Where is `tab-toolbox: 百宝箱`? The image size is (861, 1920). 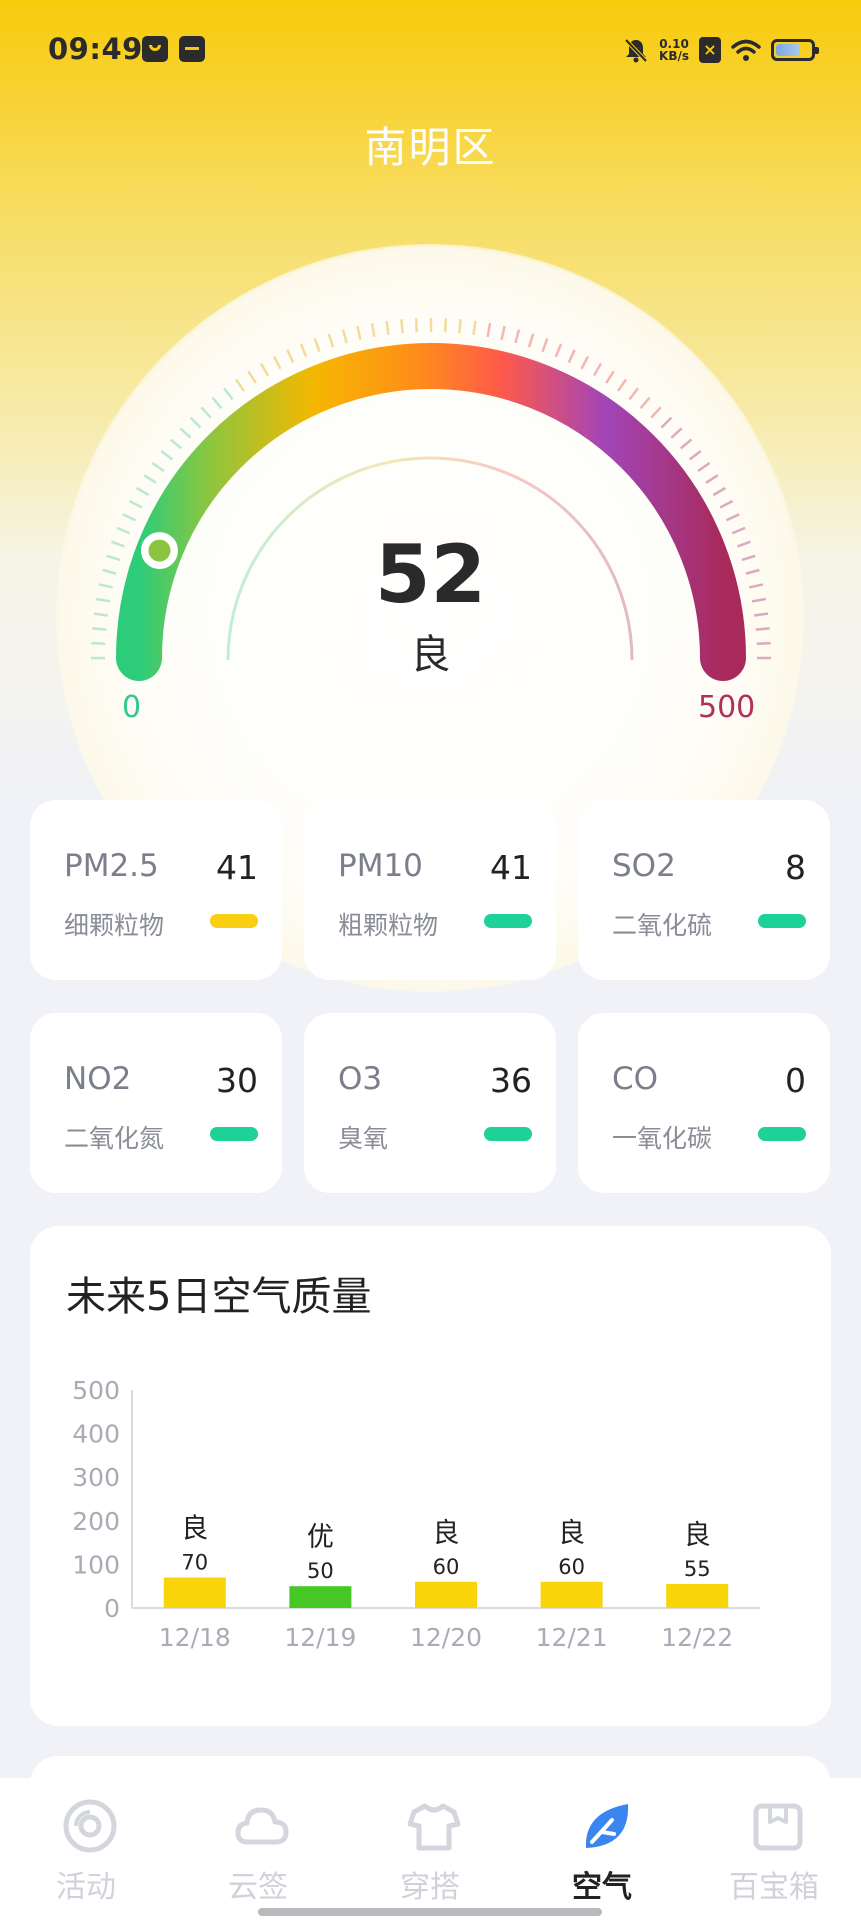 tab-toolbox: 百宝箱 is located at coordinates (774, 1849).